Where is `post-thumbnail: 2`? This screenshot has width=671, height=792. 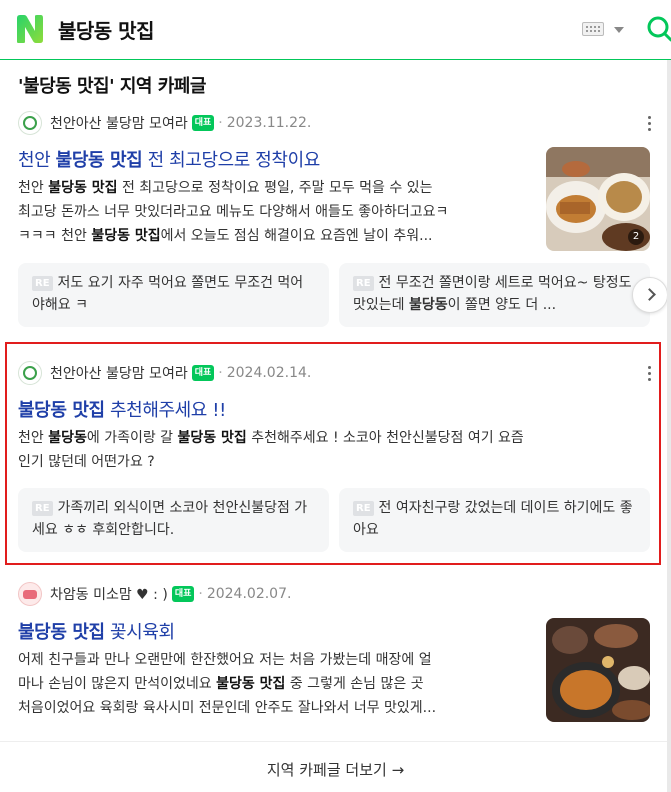 post-thumbnail: 2 is located at coordinates (598, 199).